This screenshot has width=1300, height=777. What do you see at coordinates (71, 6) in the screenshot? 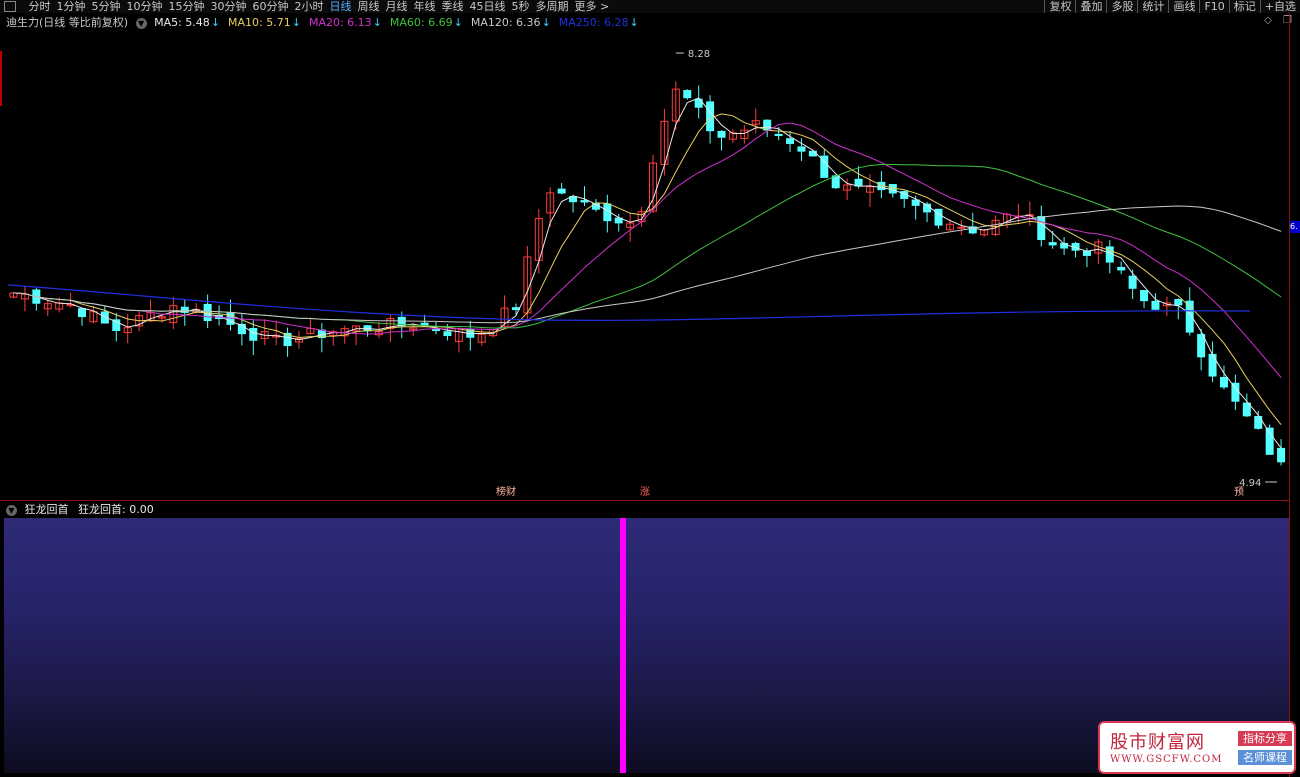
I see `tab-1: 1分钟` at bounding box center [71, 6].